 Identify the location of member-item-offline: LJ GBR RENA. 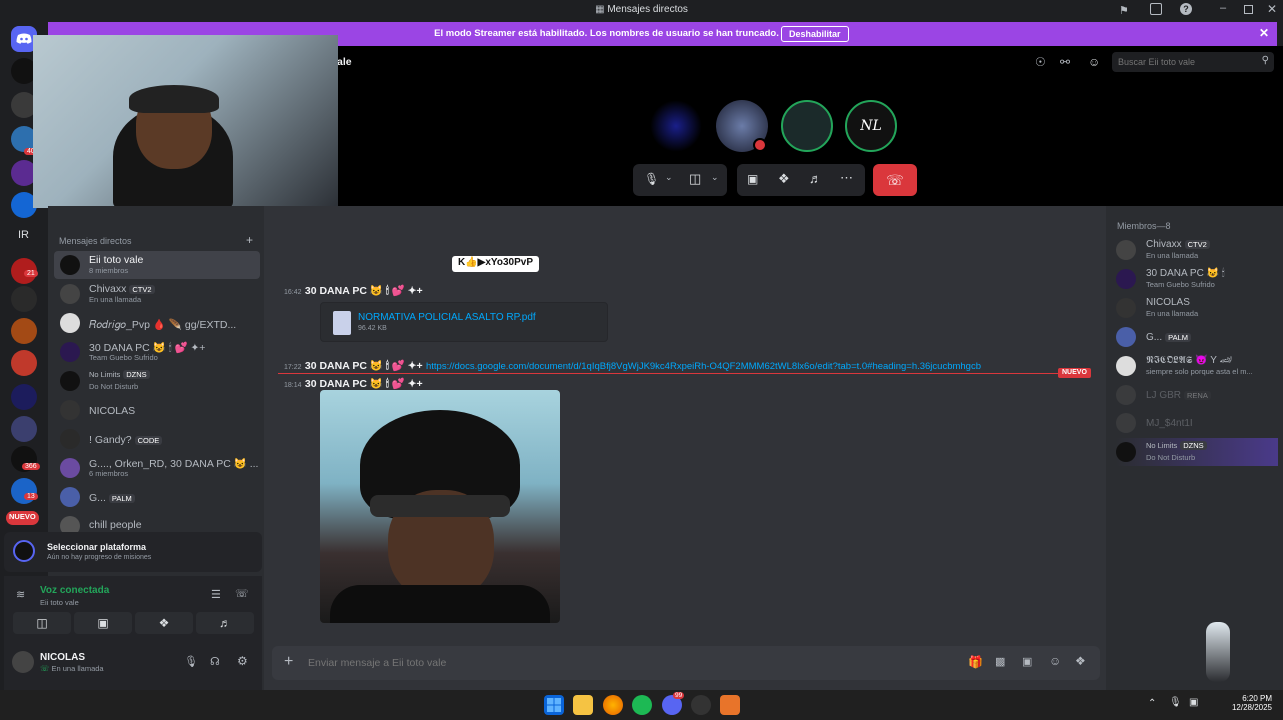
(1196, 395).